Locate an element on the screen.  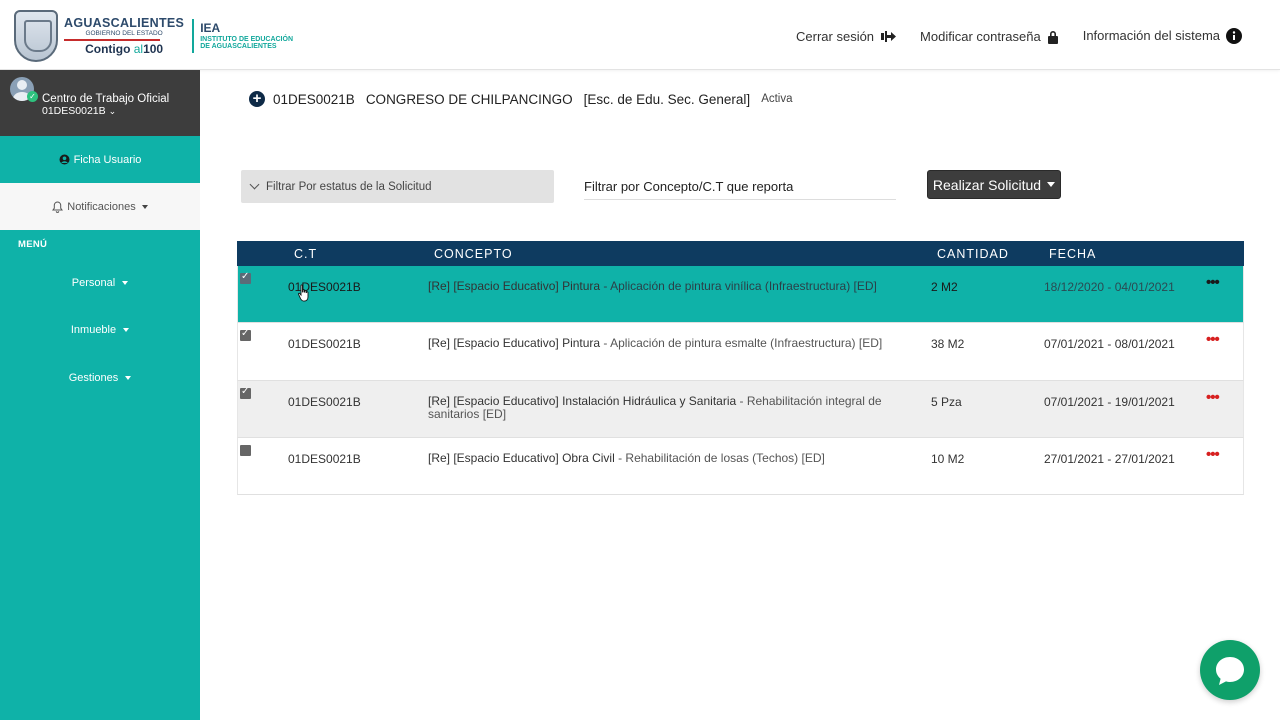
sidebar-item-label: Personal is located at coordinates (93, 282).